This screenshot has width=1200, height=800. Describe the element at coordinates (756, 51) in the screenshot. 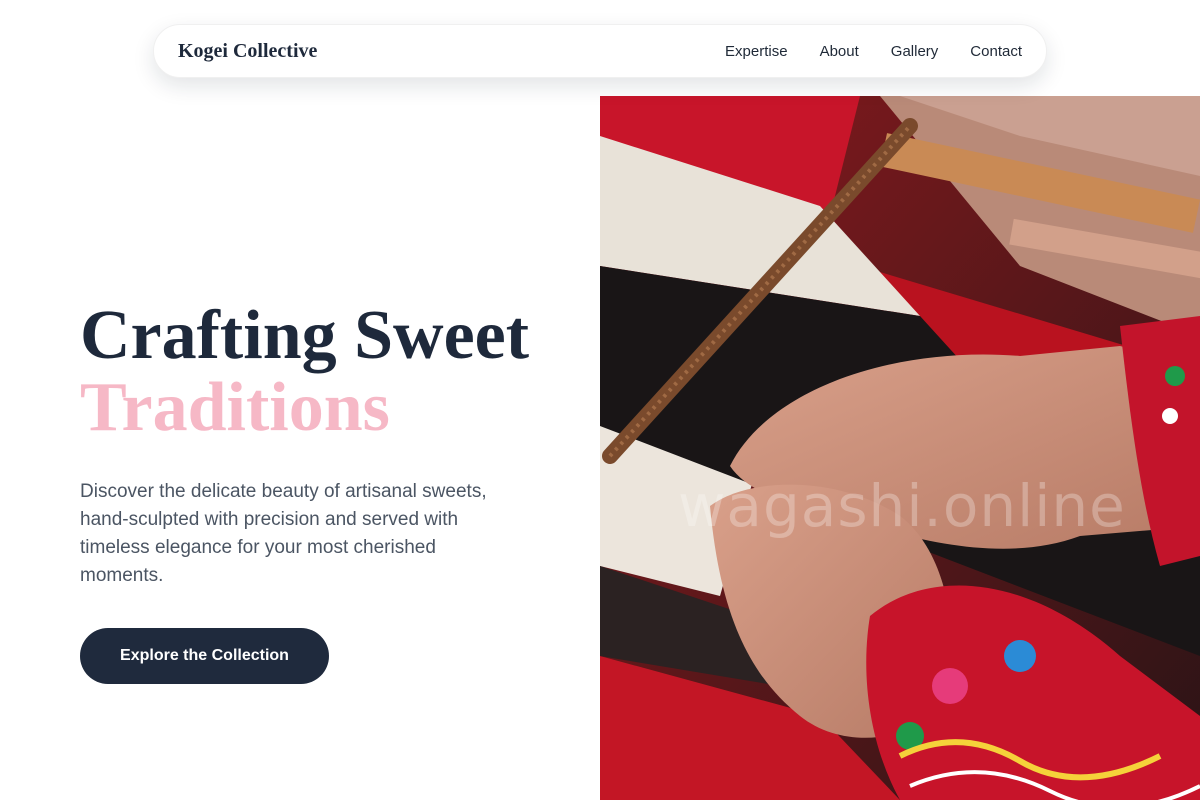

I see `nav-link-expertise: Expertise` at that location.